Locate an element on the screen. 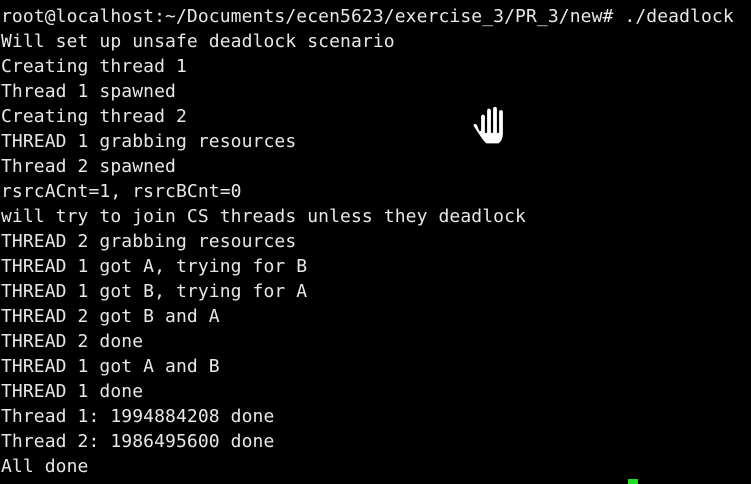 This screenshot has width=751, height=484. hand-grab-icon is located at coordinates (488, 125).